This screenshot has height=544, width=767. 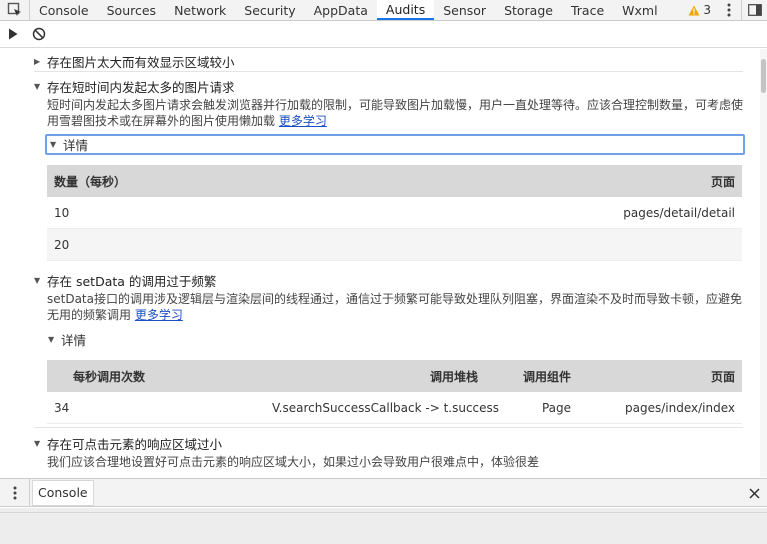 What do you see at coordinates (386, 407) in the screenshot?
I see `table-cell: V.searchSuccessCallback -> t.success` at bounding box center [386, 407].